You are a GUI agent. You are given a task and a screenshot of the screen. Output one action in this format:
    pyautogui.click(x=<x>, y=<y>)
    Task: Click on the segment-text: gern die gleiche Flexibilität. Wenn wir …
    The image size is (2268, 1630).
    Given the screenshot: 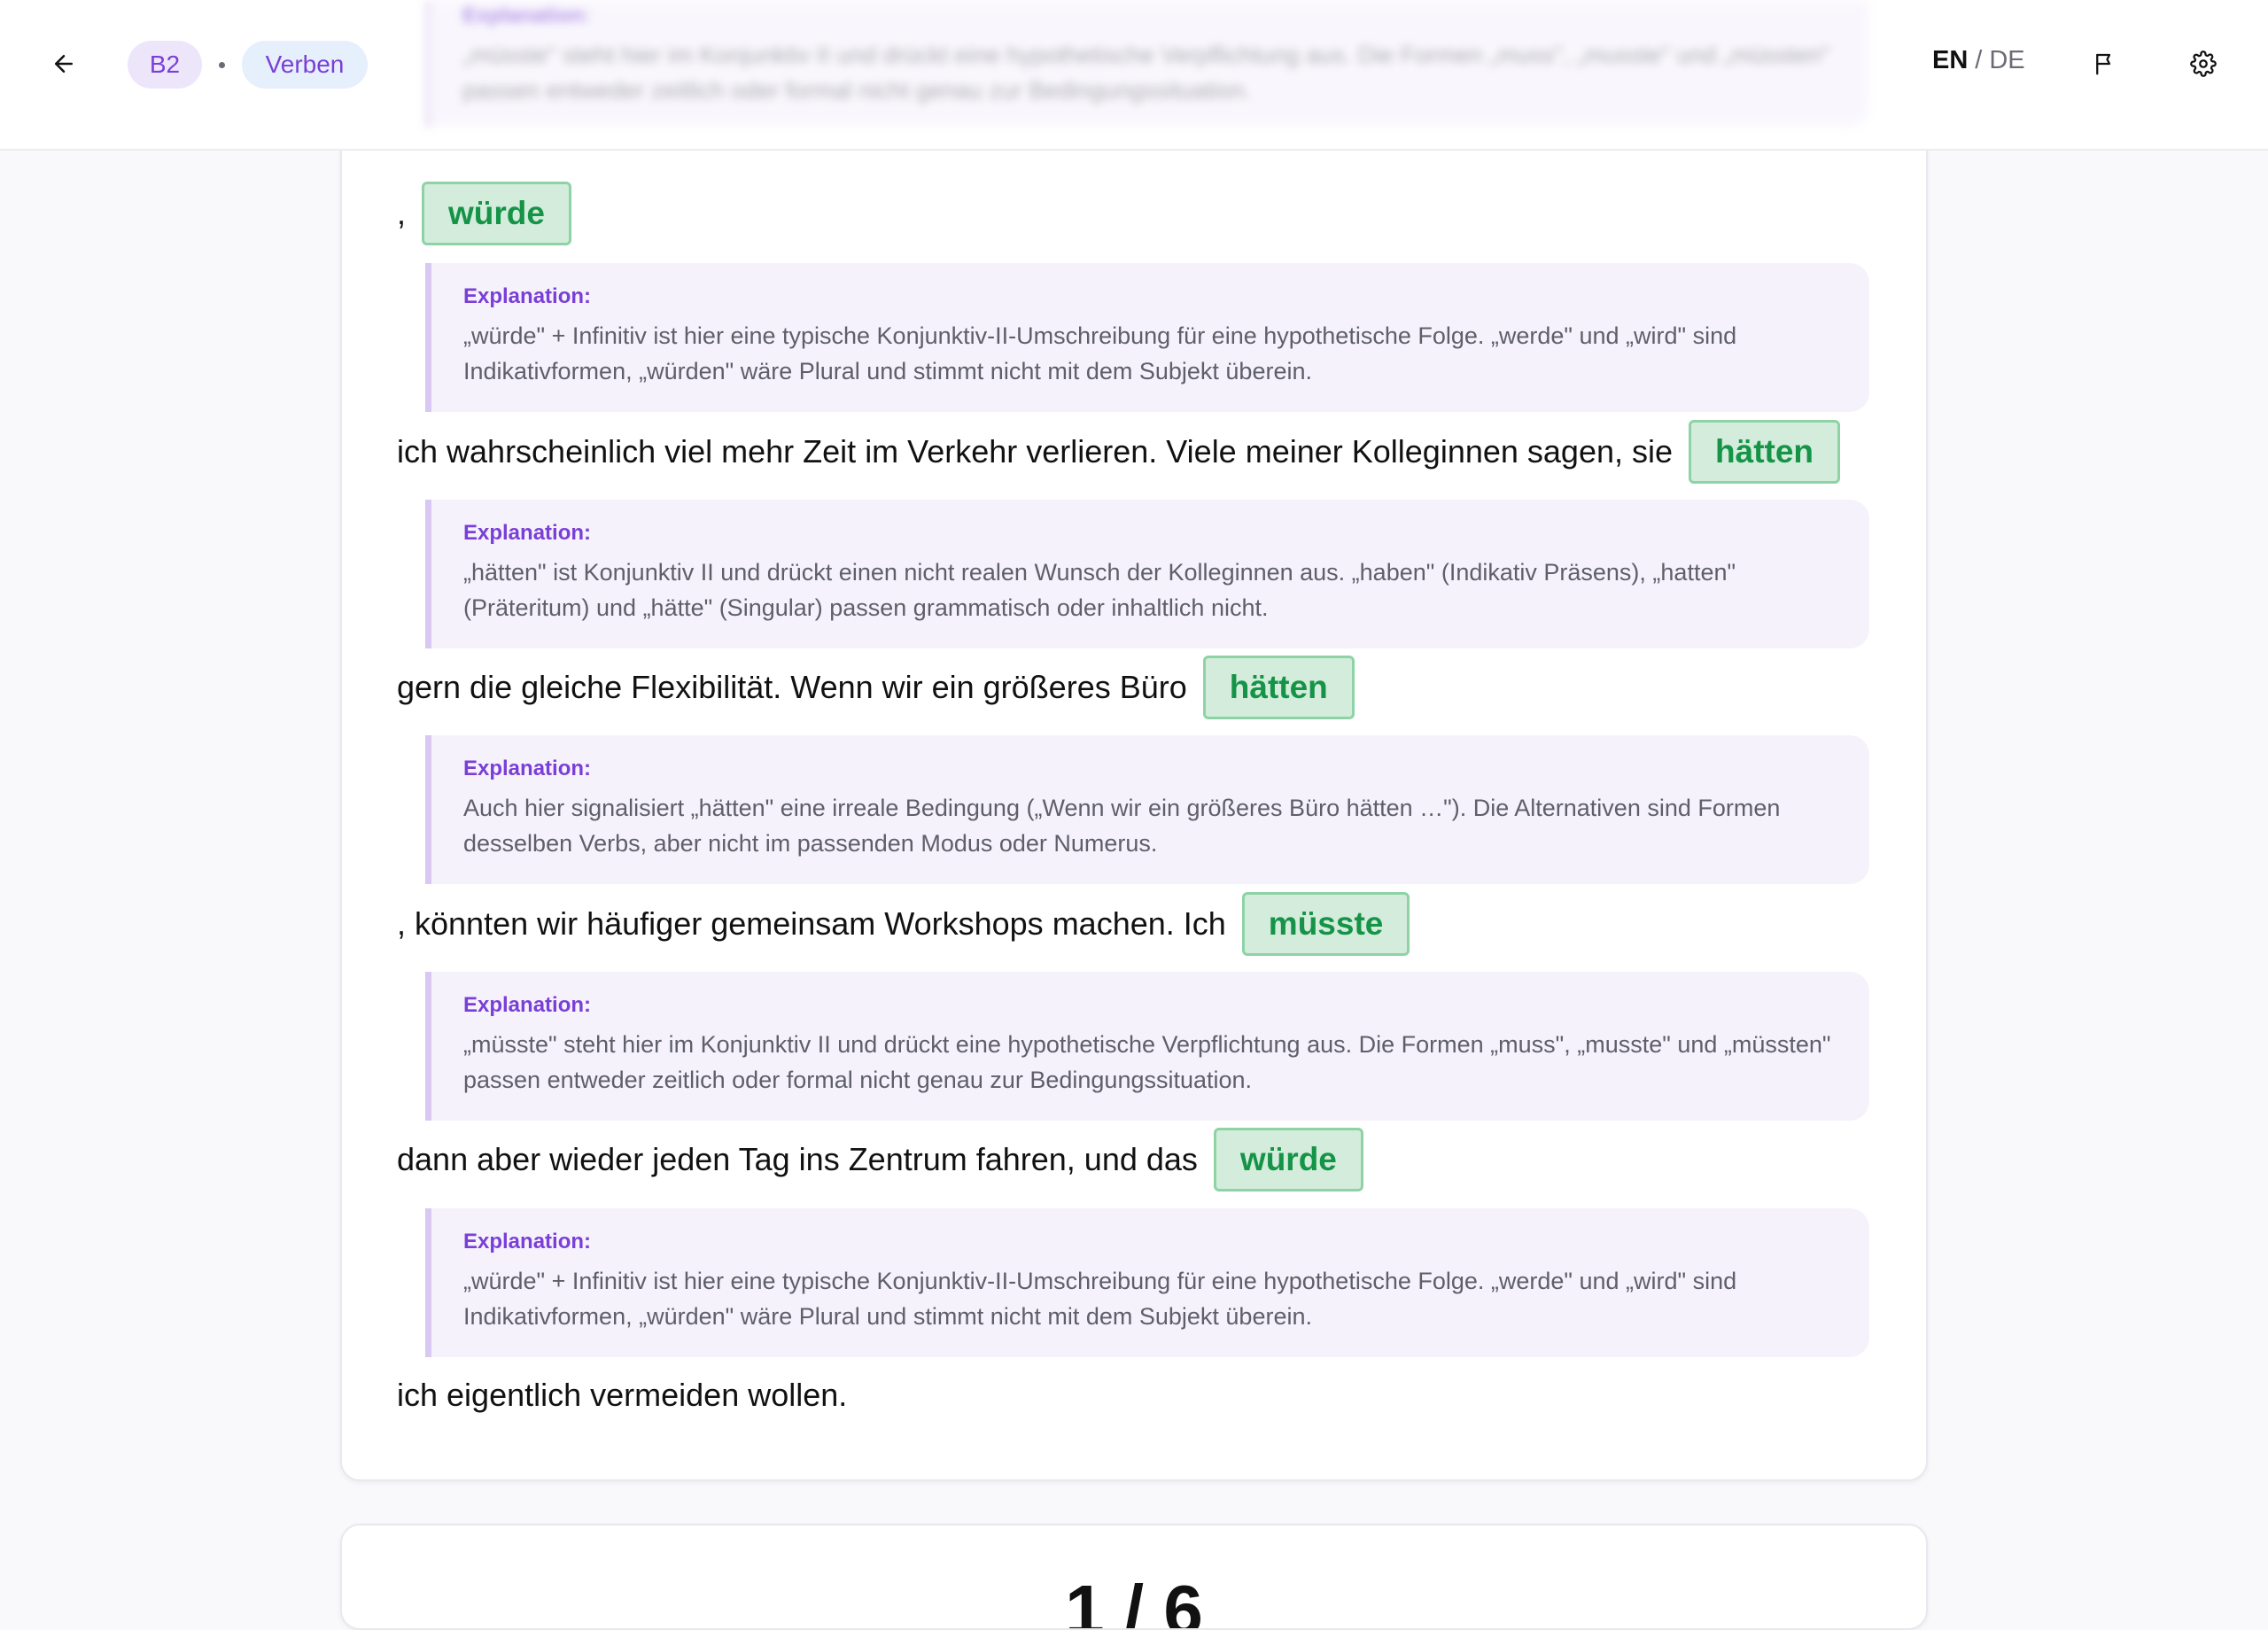 What is the action you would take?
    pyautogui.click(x=792, y=687)
    